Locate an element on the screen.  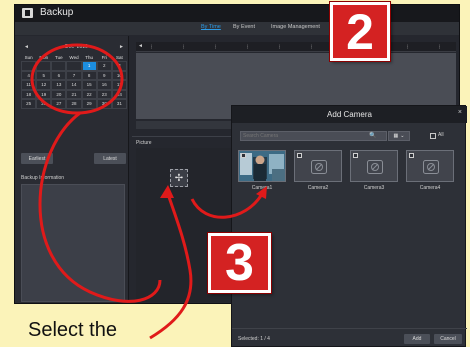
caption-text: Select the is located at coordinates (72, 330).